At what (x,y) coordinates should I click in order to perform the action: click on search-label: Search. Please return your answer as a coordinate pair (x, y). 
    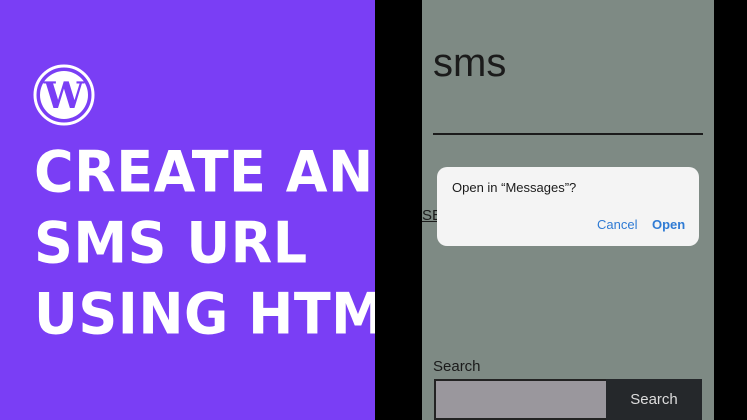
    Looking at the image, I should click on (457, 366).